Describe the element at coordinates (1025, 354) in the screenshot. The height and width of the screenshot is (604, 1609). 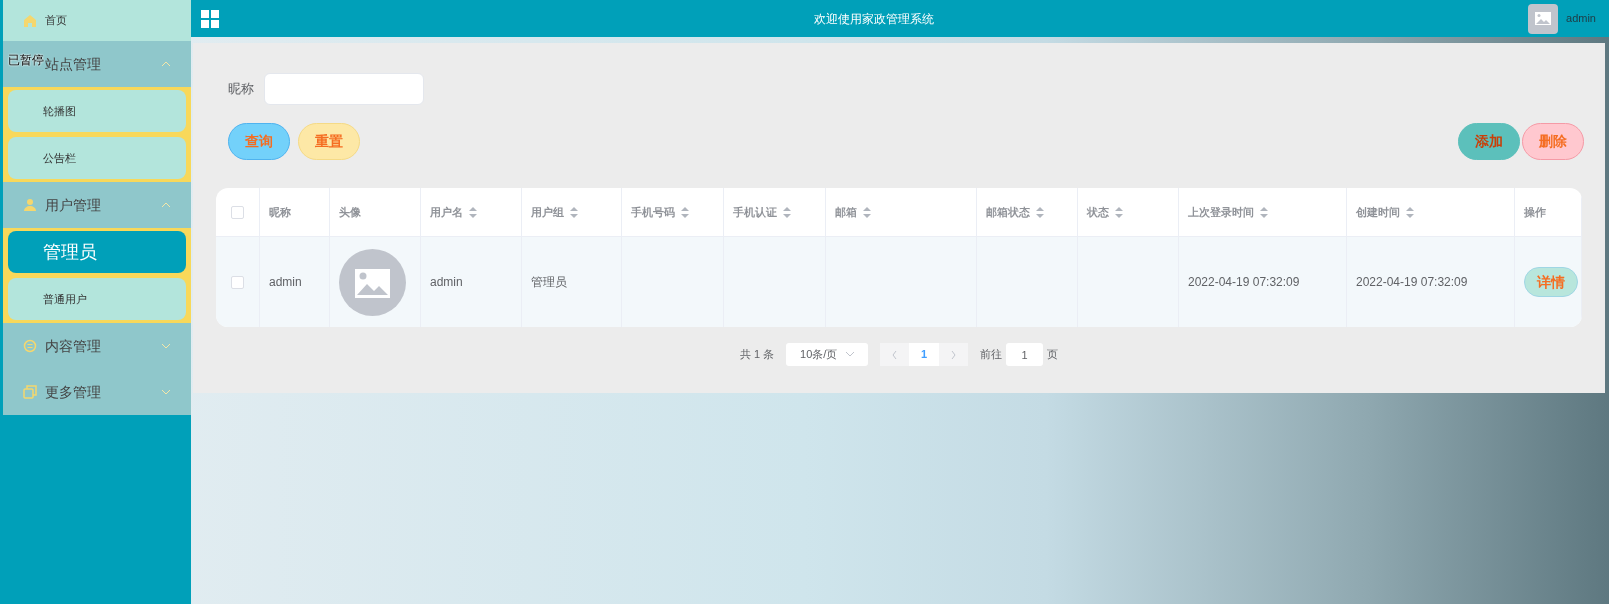
I see `goto-page-field: 1` at that location.